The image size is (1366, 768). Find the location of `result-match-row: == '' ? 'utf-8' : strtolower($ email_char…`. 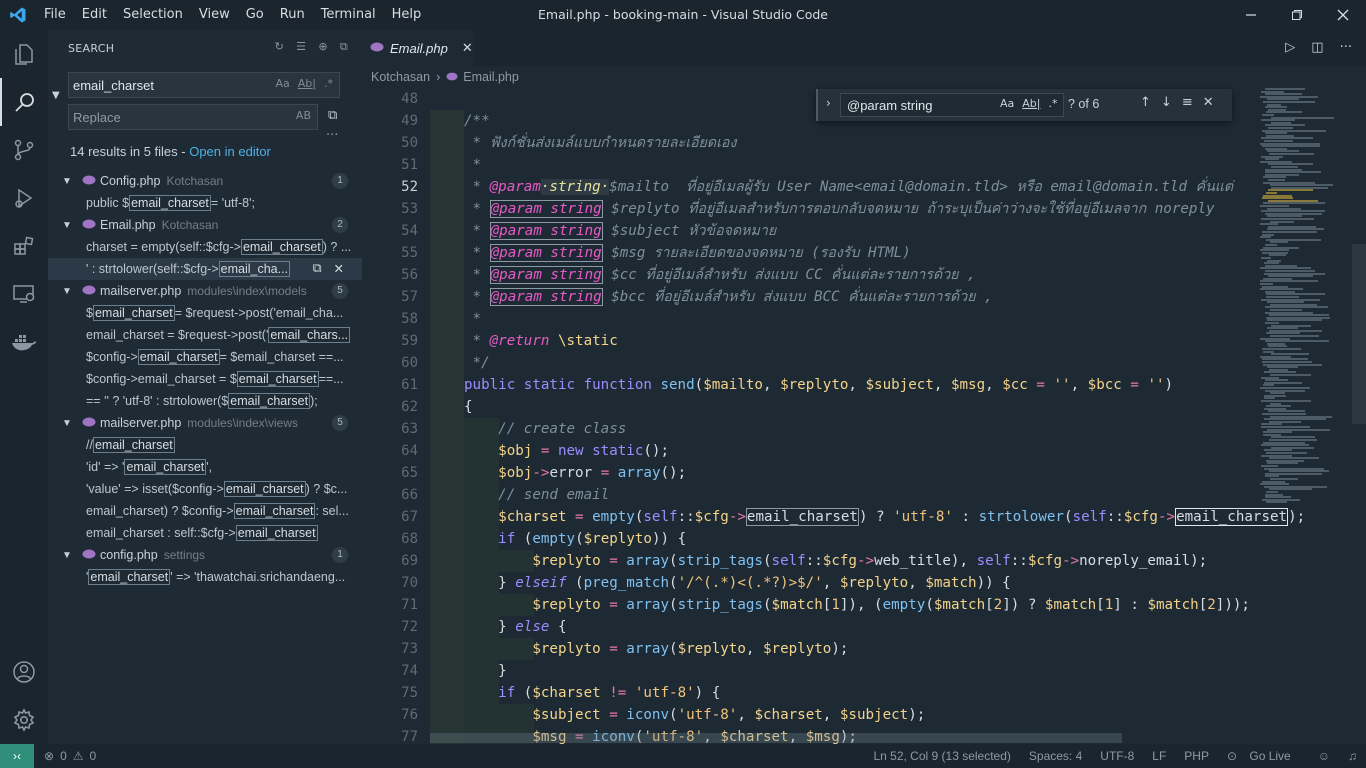

result-match-row: == '' ? 'utf-8' : strtolower($ email_char… is located at coordinates (205, 401).